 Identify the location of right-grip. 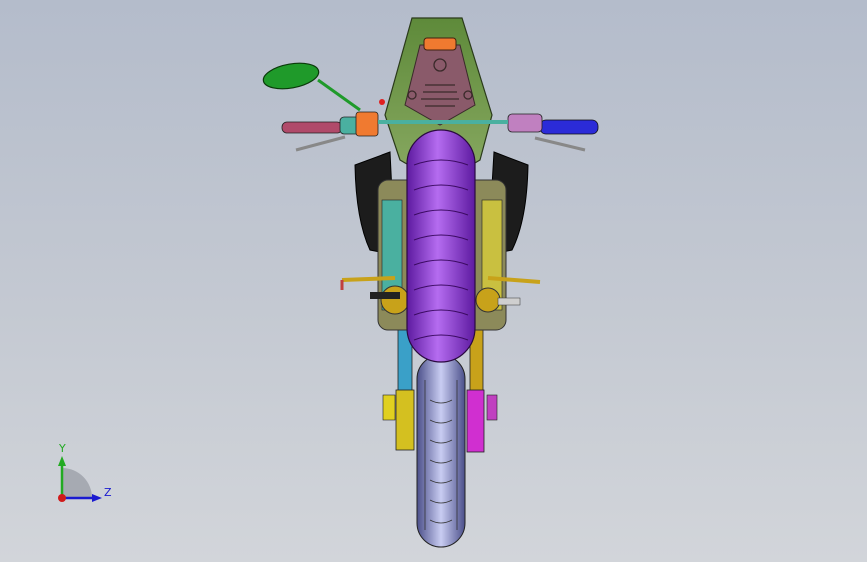
(569, 127).